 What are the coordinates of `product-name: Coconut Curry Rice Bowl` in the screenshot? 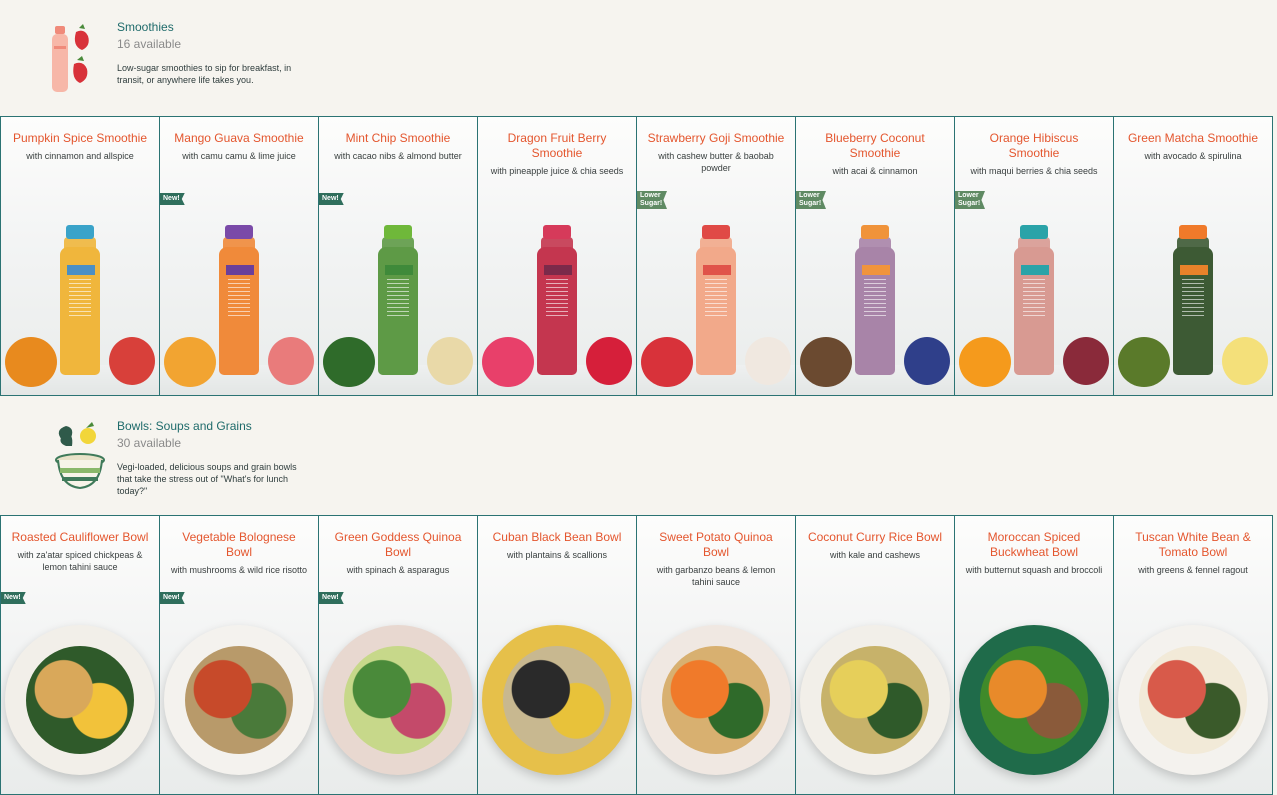 It's located at (875, 537).